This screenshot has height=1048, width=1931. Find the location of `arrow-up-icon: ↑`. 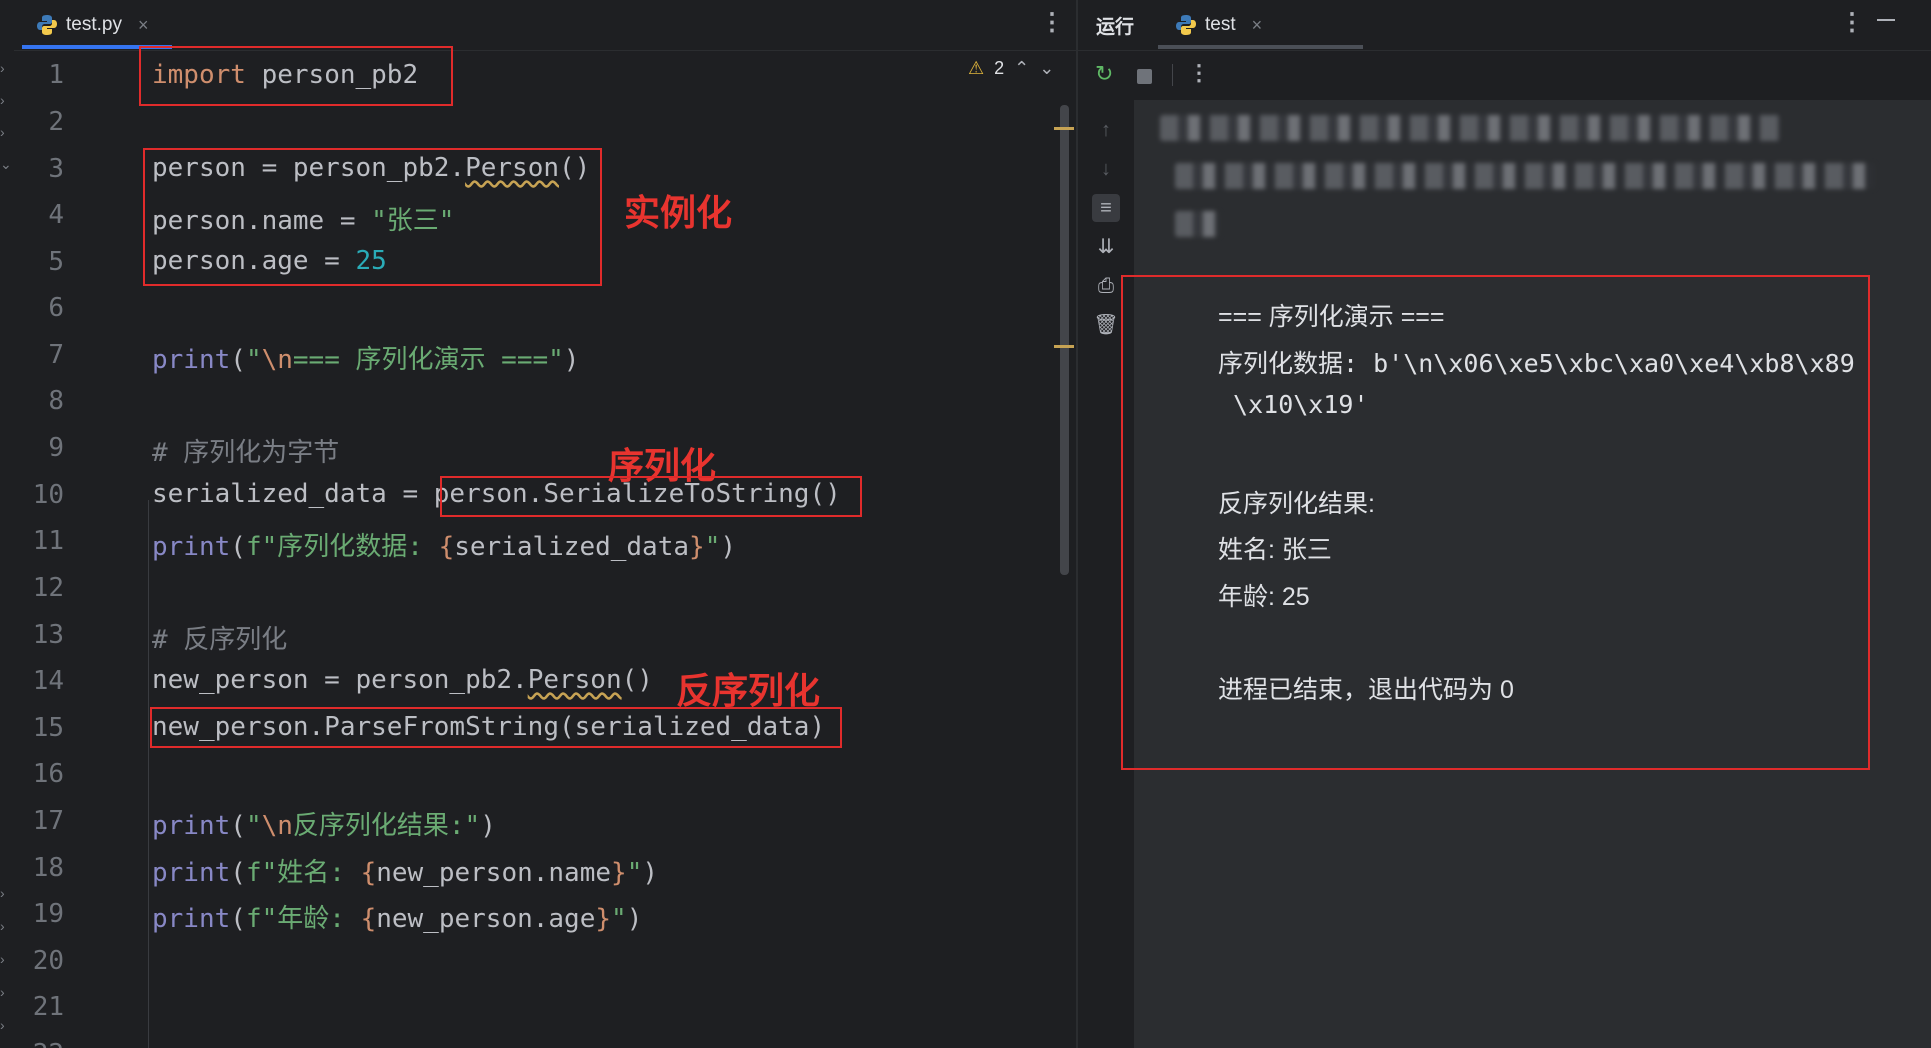

arrow-up-icon: ↑ is located at coordinates (1106, 130).